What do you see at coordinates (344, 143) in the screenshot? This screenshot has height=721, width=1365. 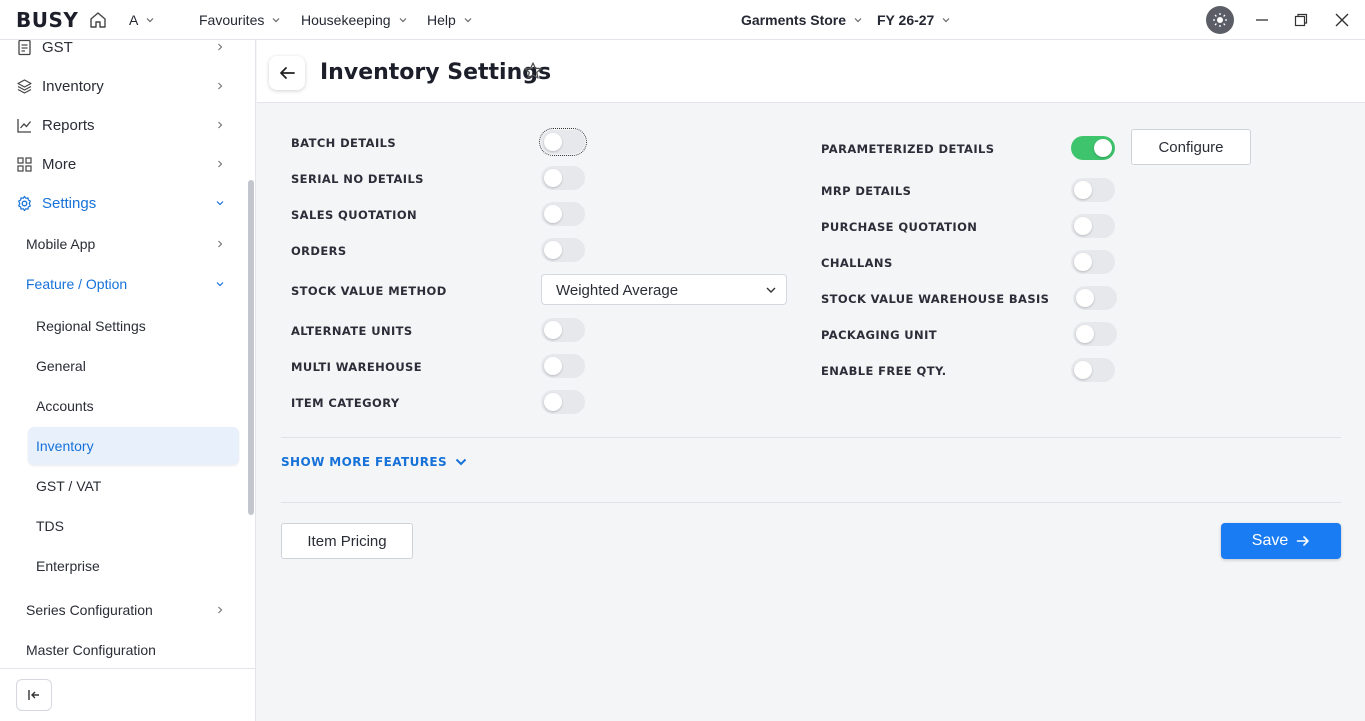 I see `batch-details-label: BATCH DETAILS` at bounding box center [344, 143].